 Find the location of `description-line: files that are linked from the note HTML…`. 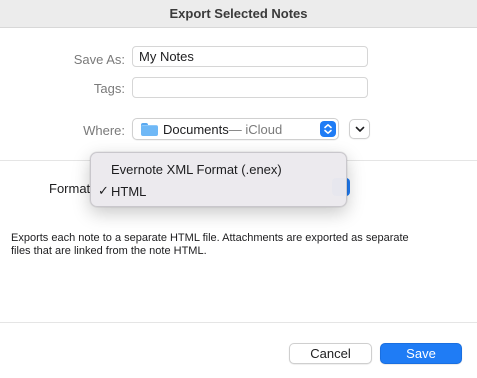

description-line: files that are linked from the note HTML… is located at coordinates (109, 251).